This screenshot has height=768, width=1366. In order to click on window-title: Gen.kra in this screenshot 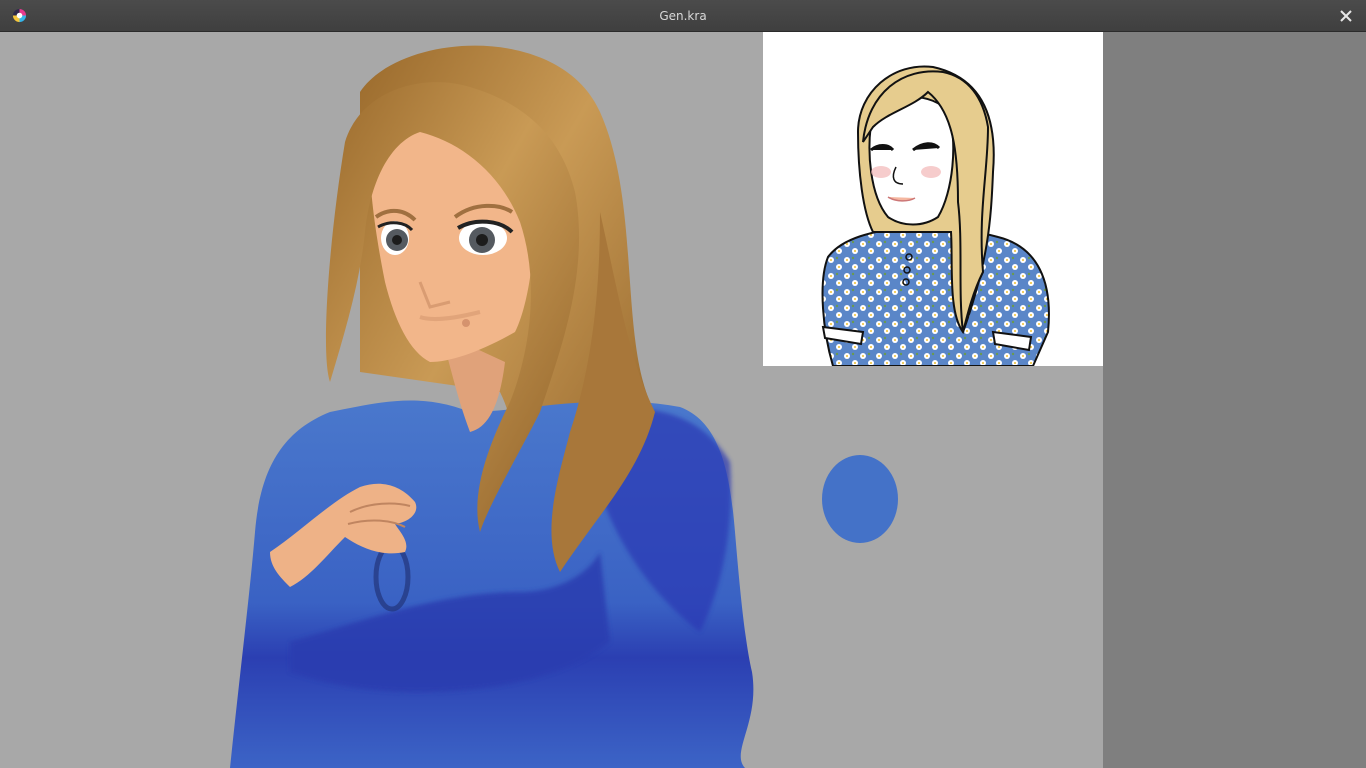, I will do `click(683, 16)`.